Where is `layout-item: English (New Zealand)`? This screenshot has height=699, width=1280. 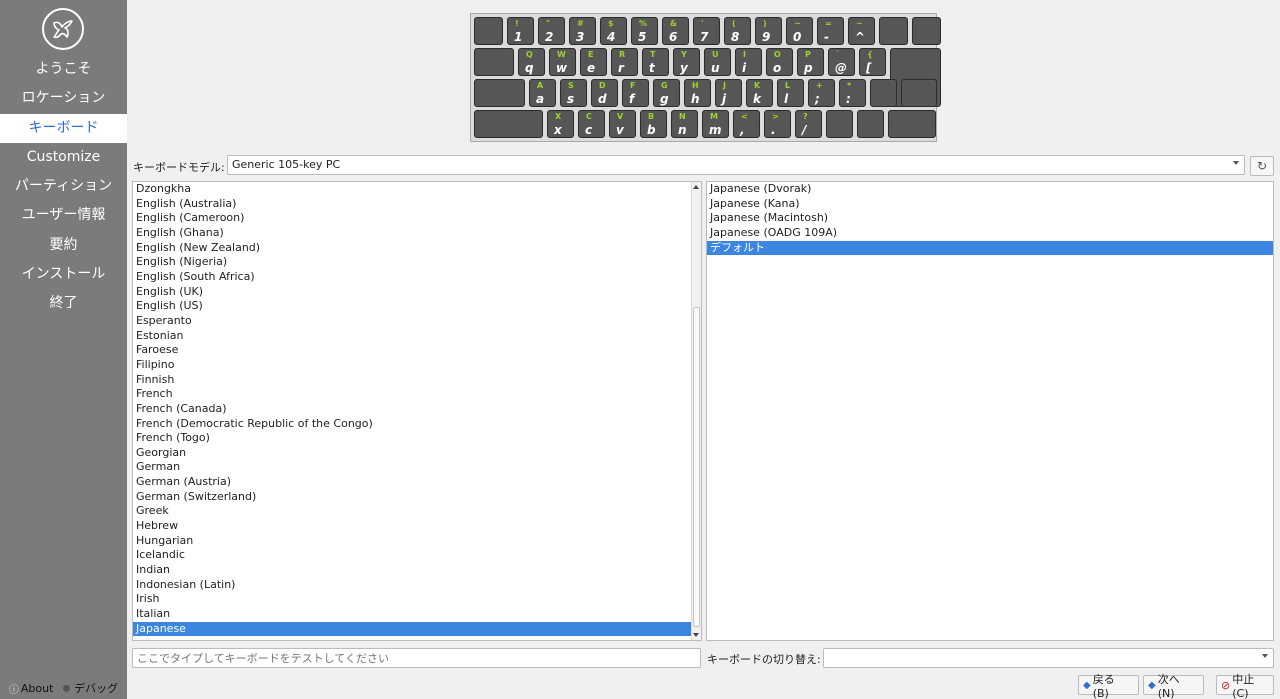
layout-item: English (New Zealand) is located at coordinates (417, 248).